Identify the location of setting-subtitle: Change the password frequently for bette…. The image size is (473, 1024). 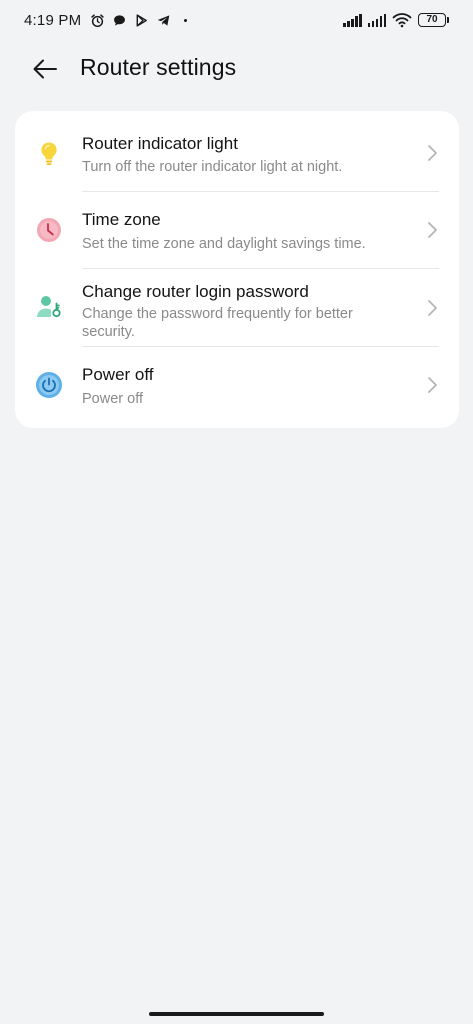
(217, 323).